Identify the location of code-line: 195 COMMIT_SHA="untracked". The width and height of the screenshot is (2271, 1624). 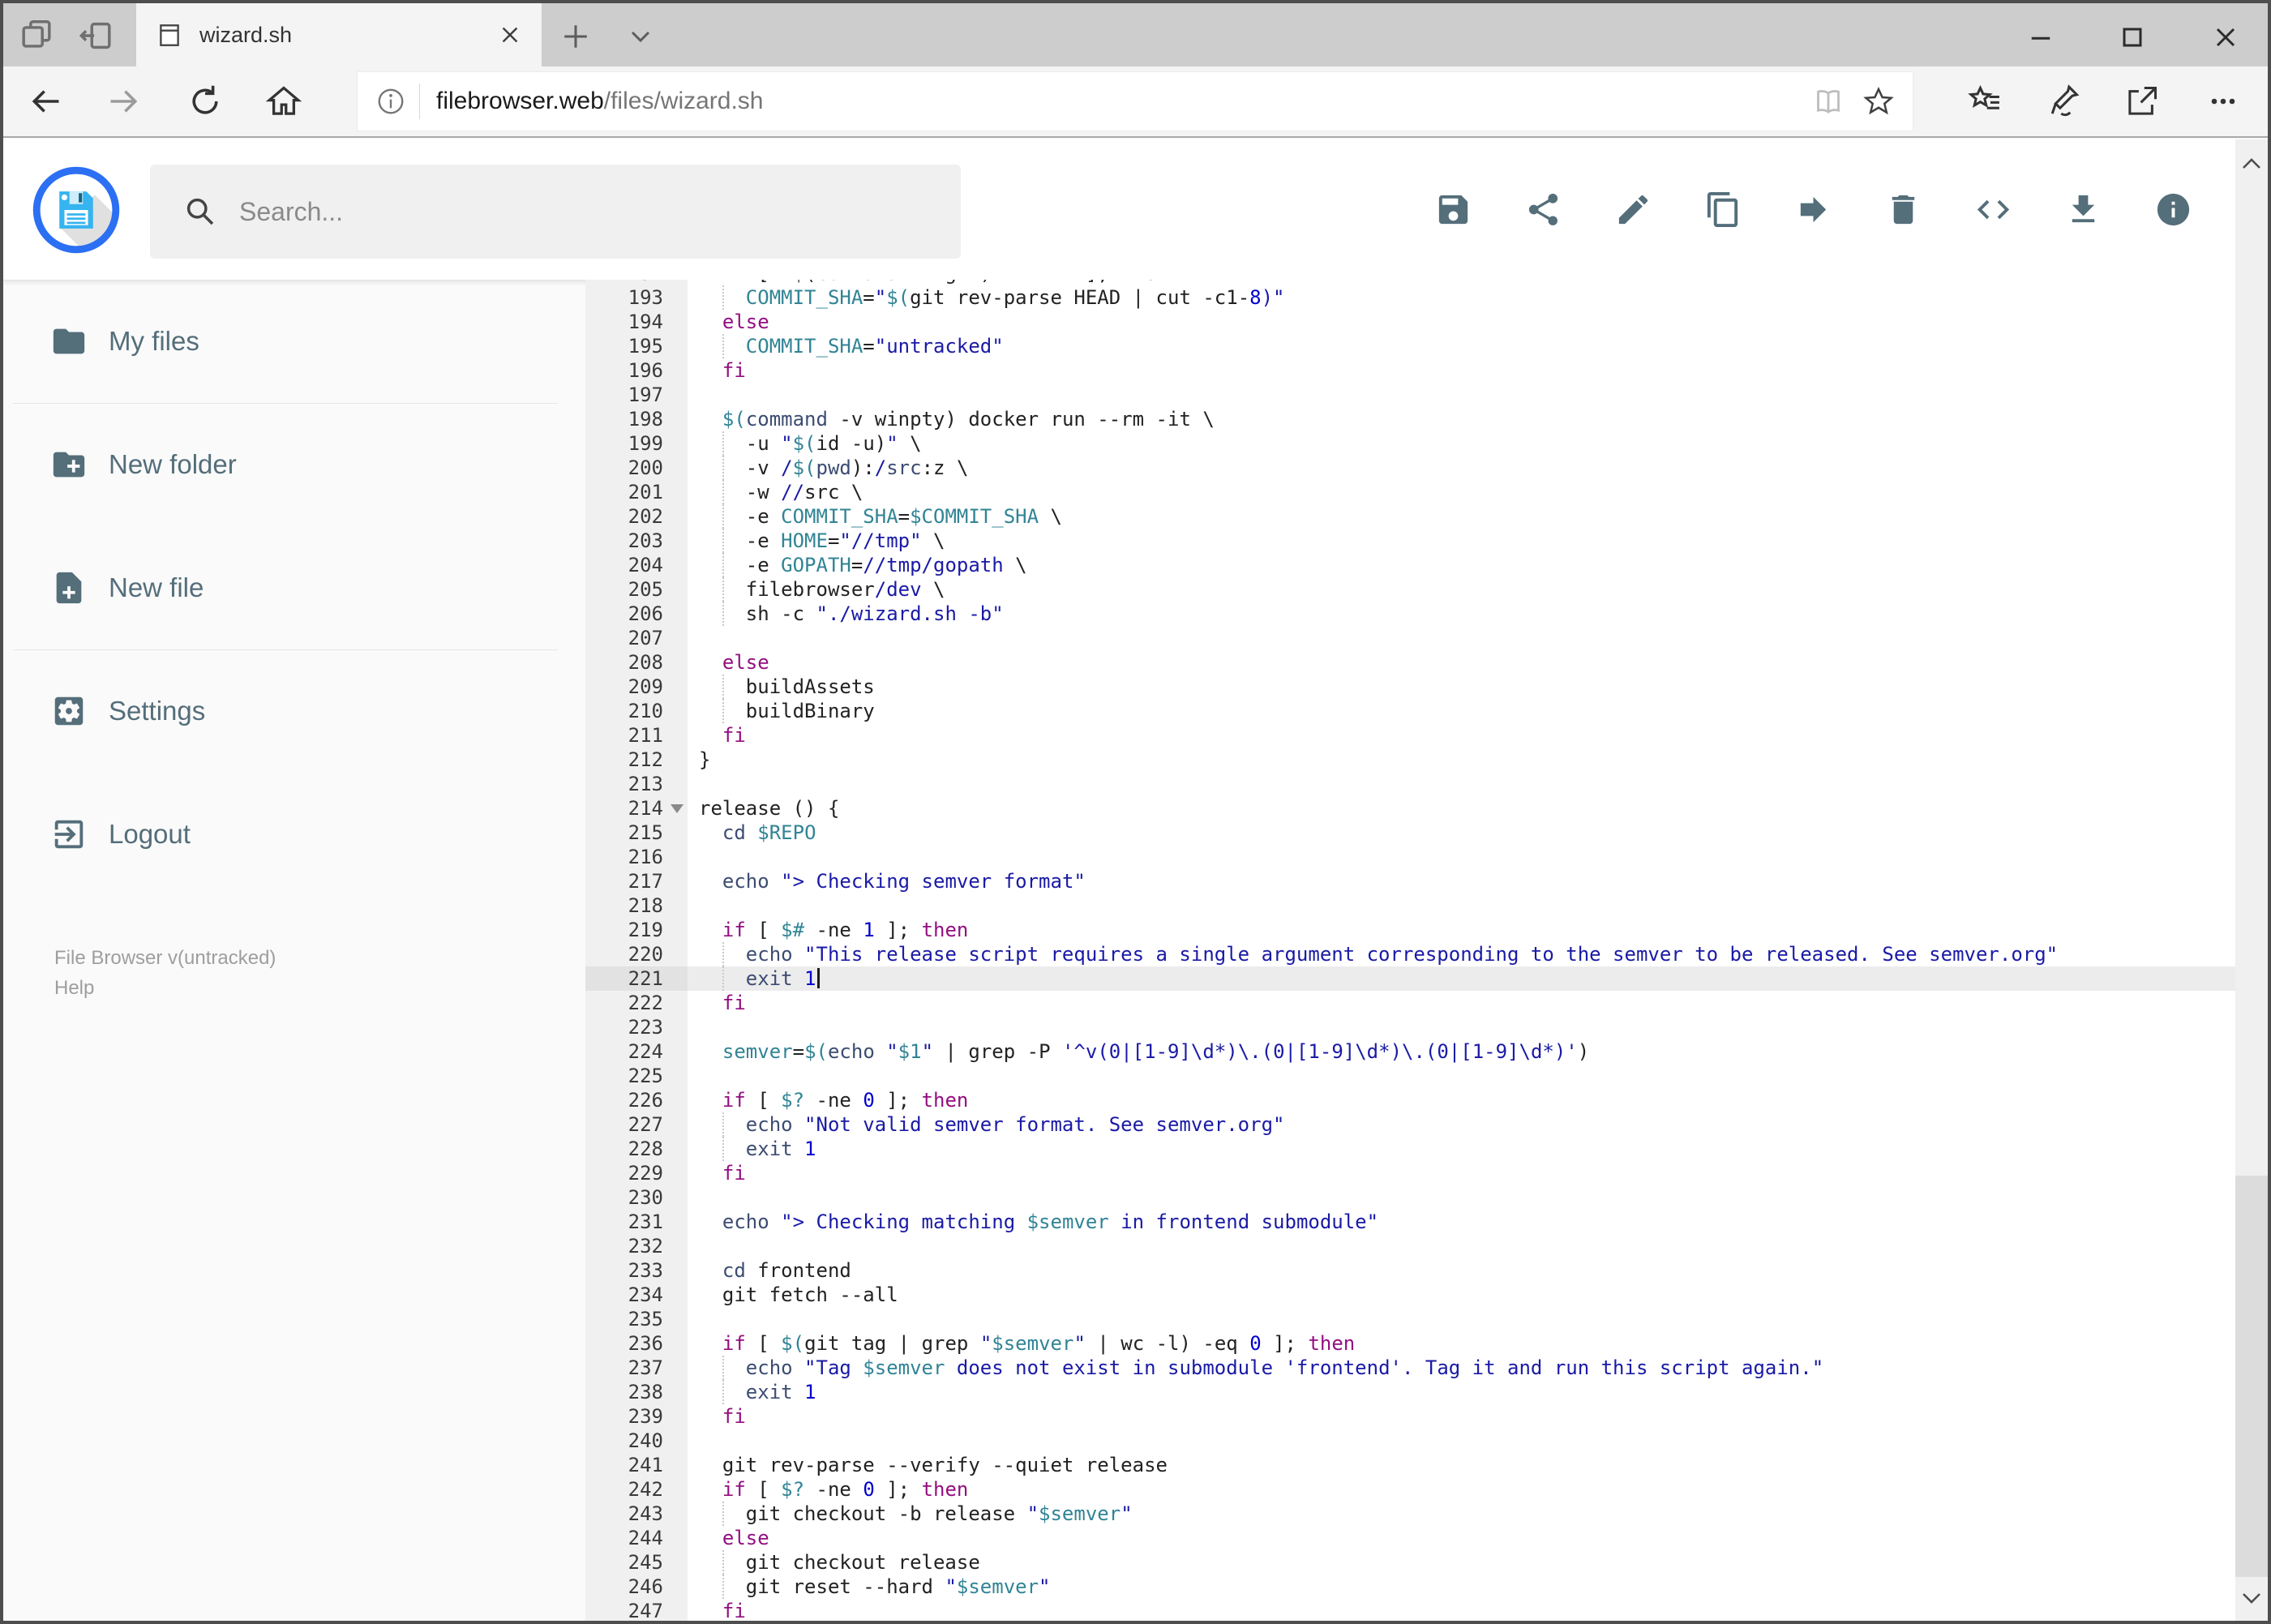
(1410, 346).